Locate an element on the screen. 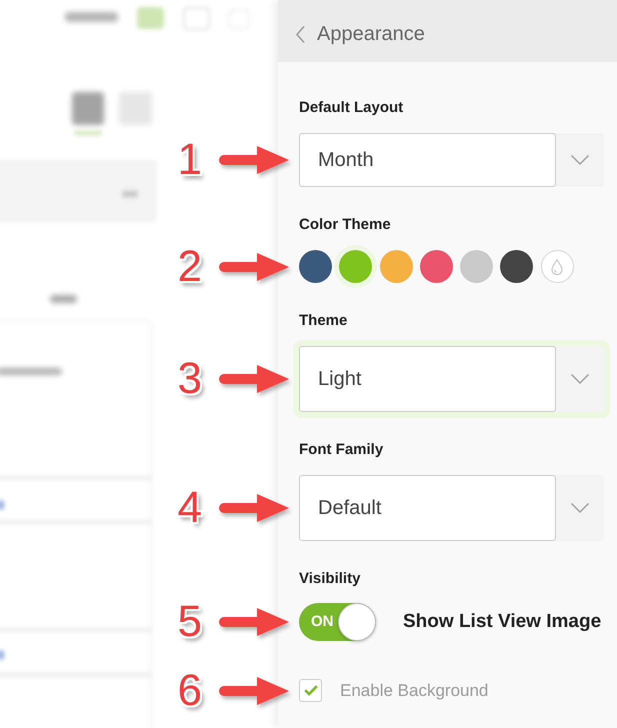  dropdown: Light is located at coordinates (451, 379).